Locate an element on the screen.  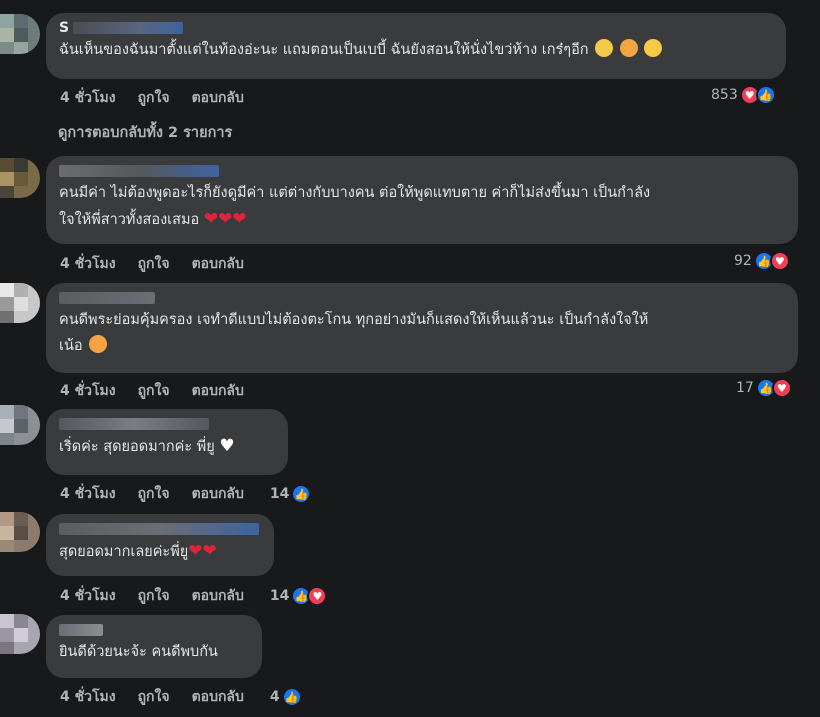
reaction-summary: 14 👍 is located at coordinates (290, 494).